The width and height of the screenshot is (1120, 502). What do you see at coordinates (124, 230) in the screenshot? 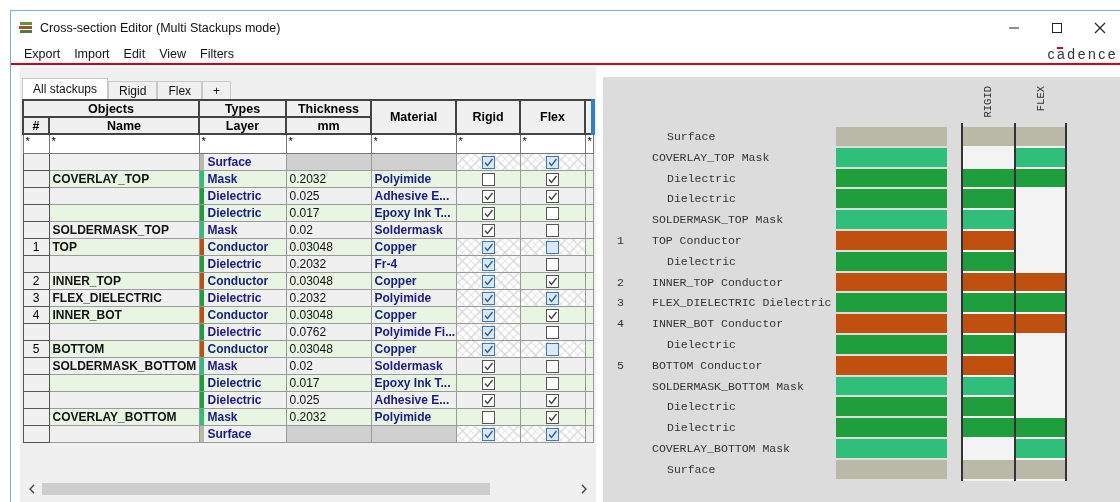
I see `layer-name: SOLDERMASK_TOP` at bounding box center [124, 230].